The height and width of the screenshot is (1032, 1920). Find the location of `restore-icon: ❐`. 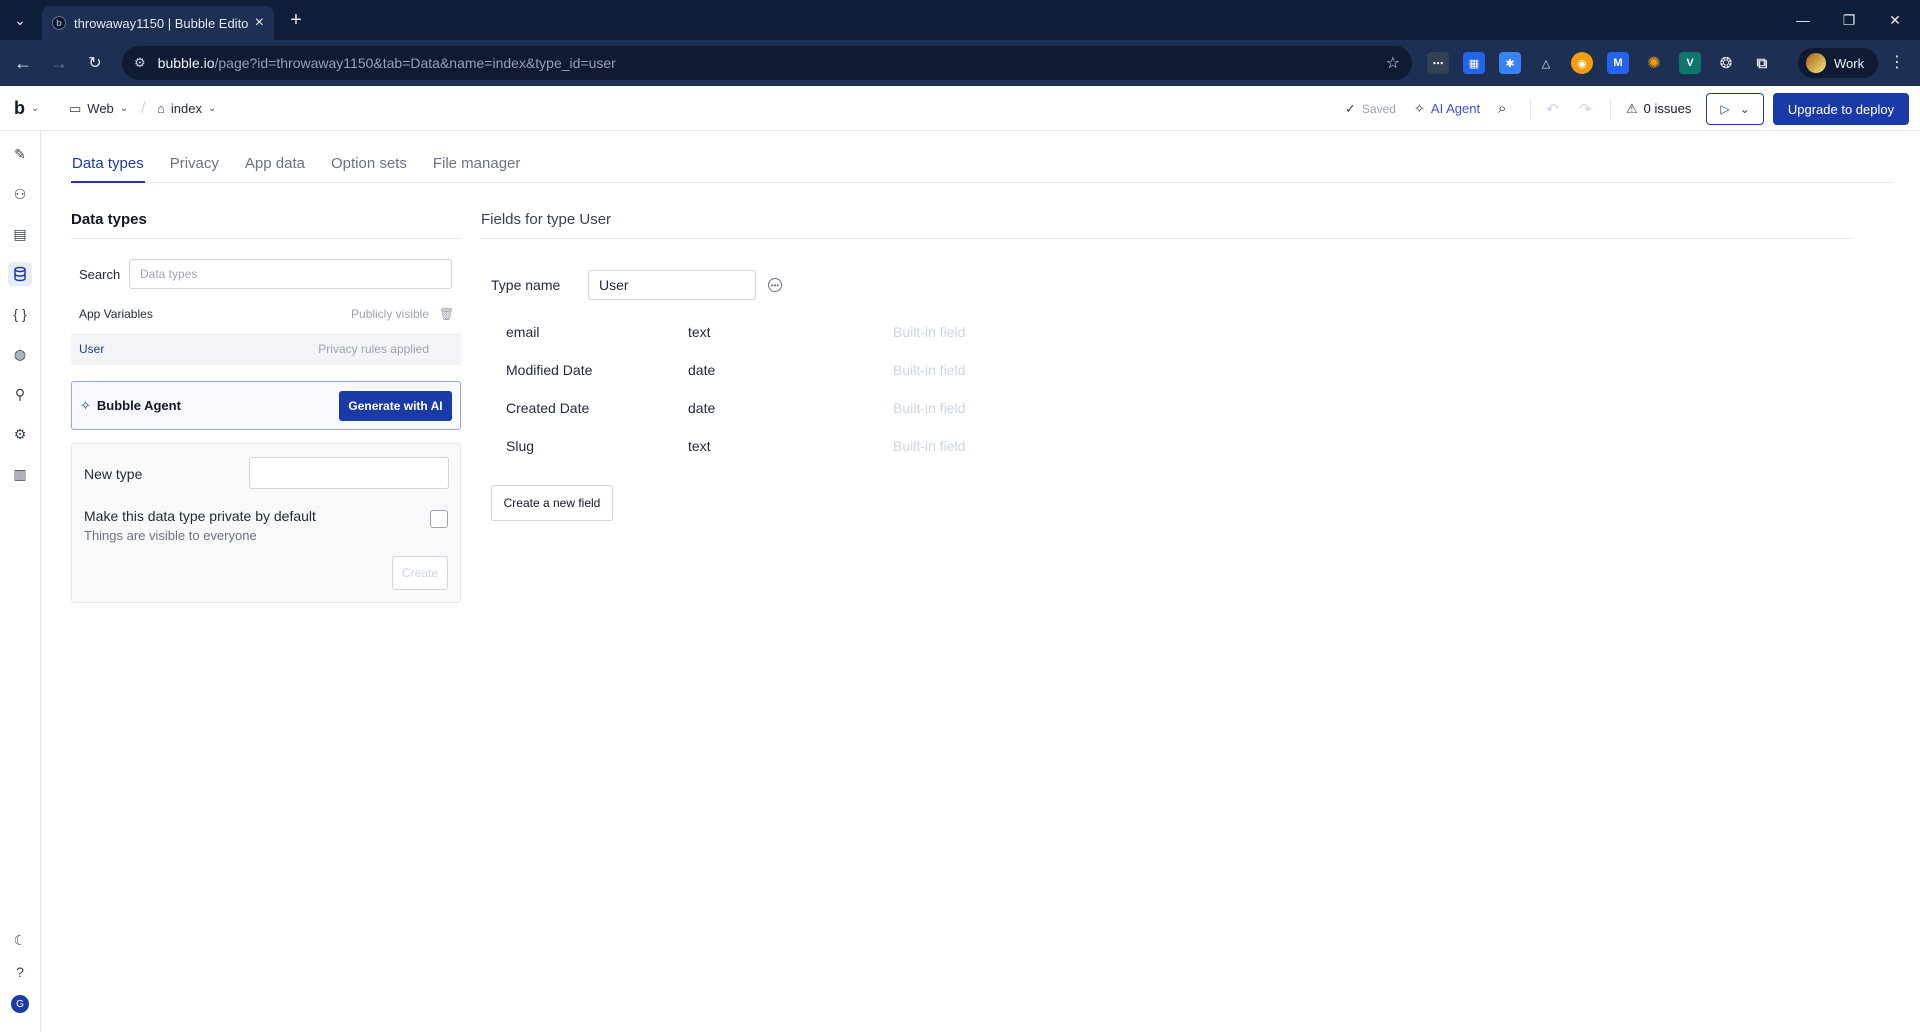

restore-icon: ❐ is located at coordinates (1849, 20).